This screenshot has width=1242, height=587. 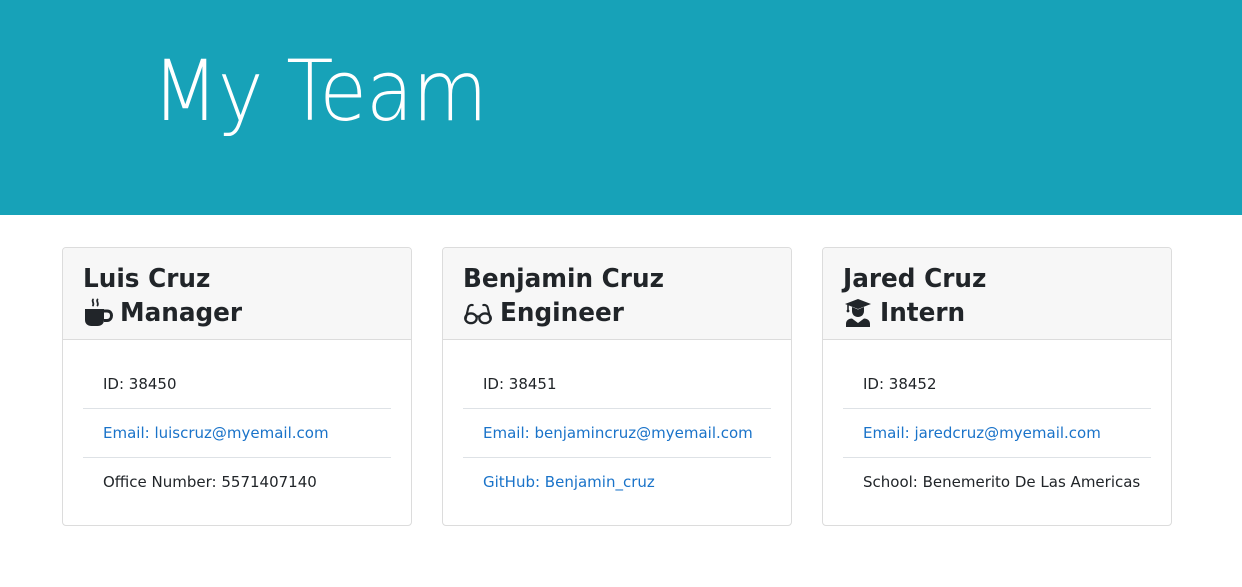 I want to click on employee-name: Luis Cruz, so click(x=147, y=279).